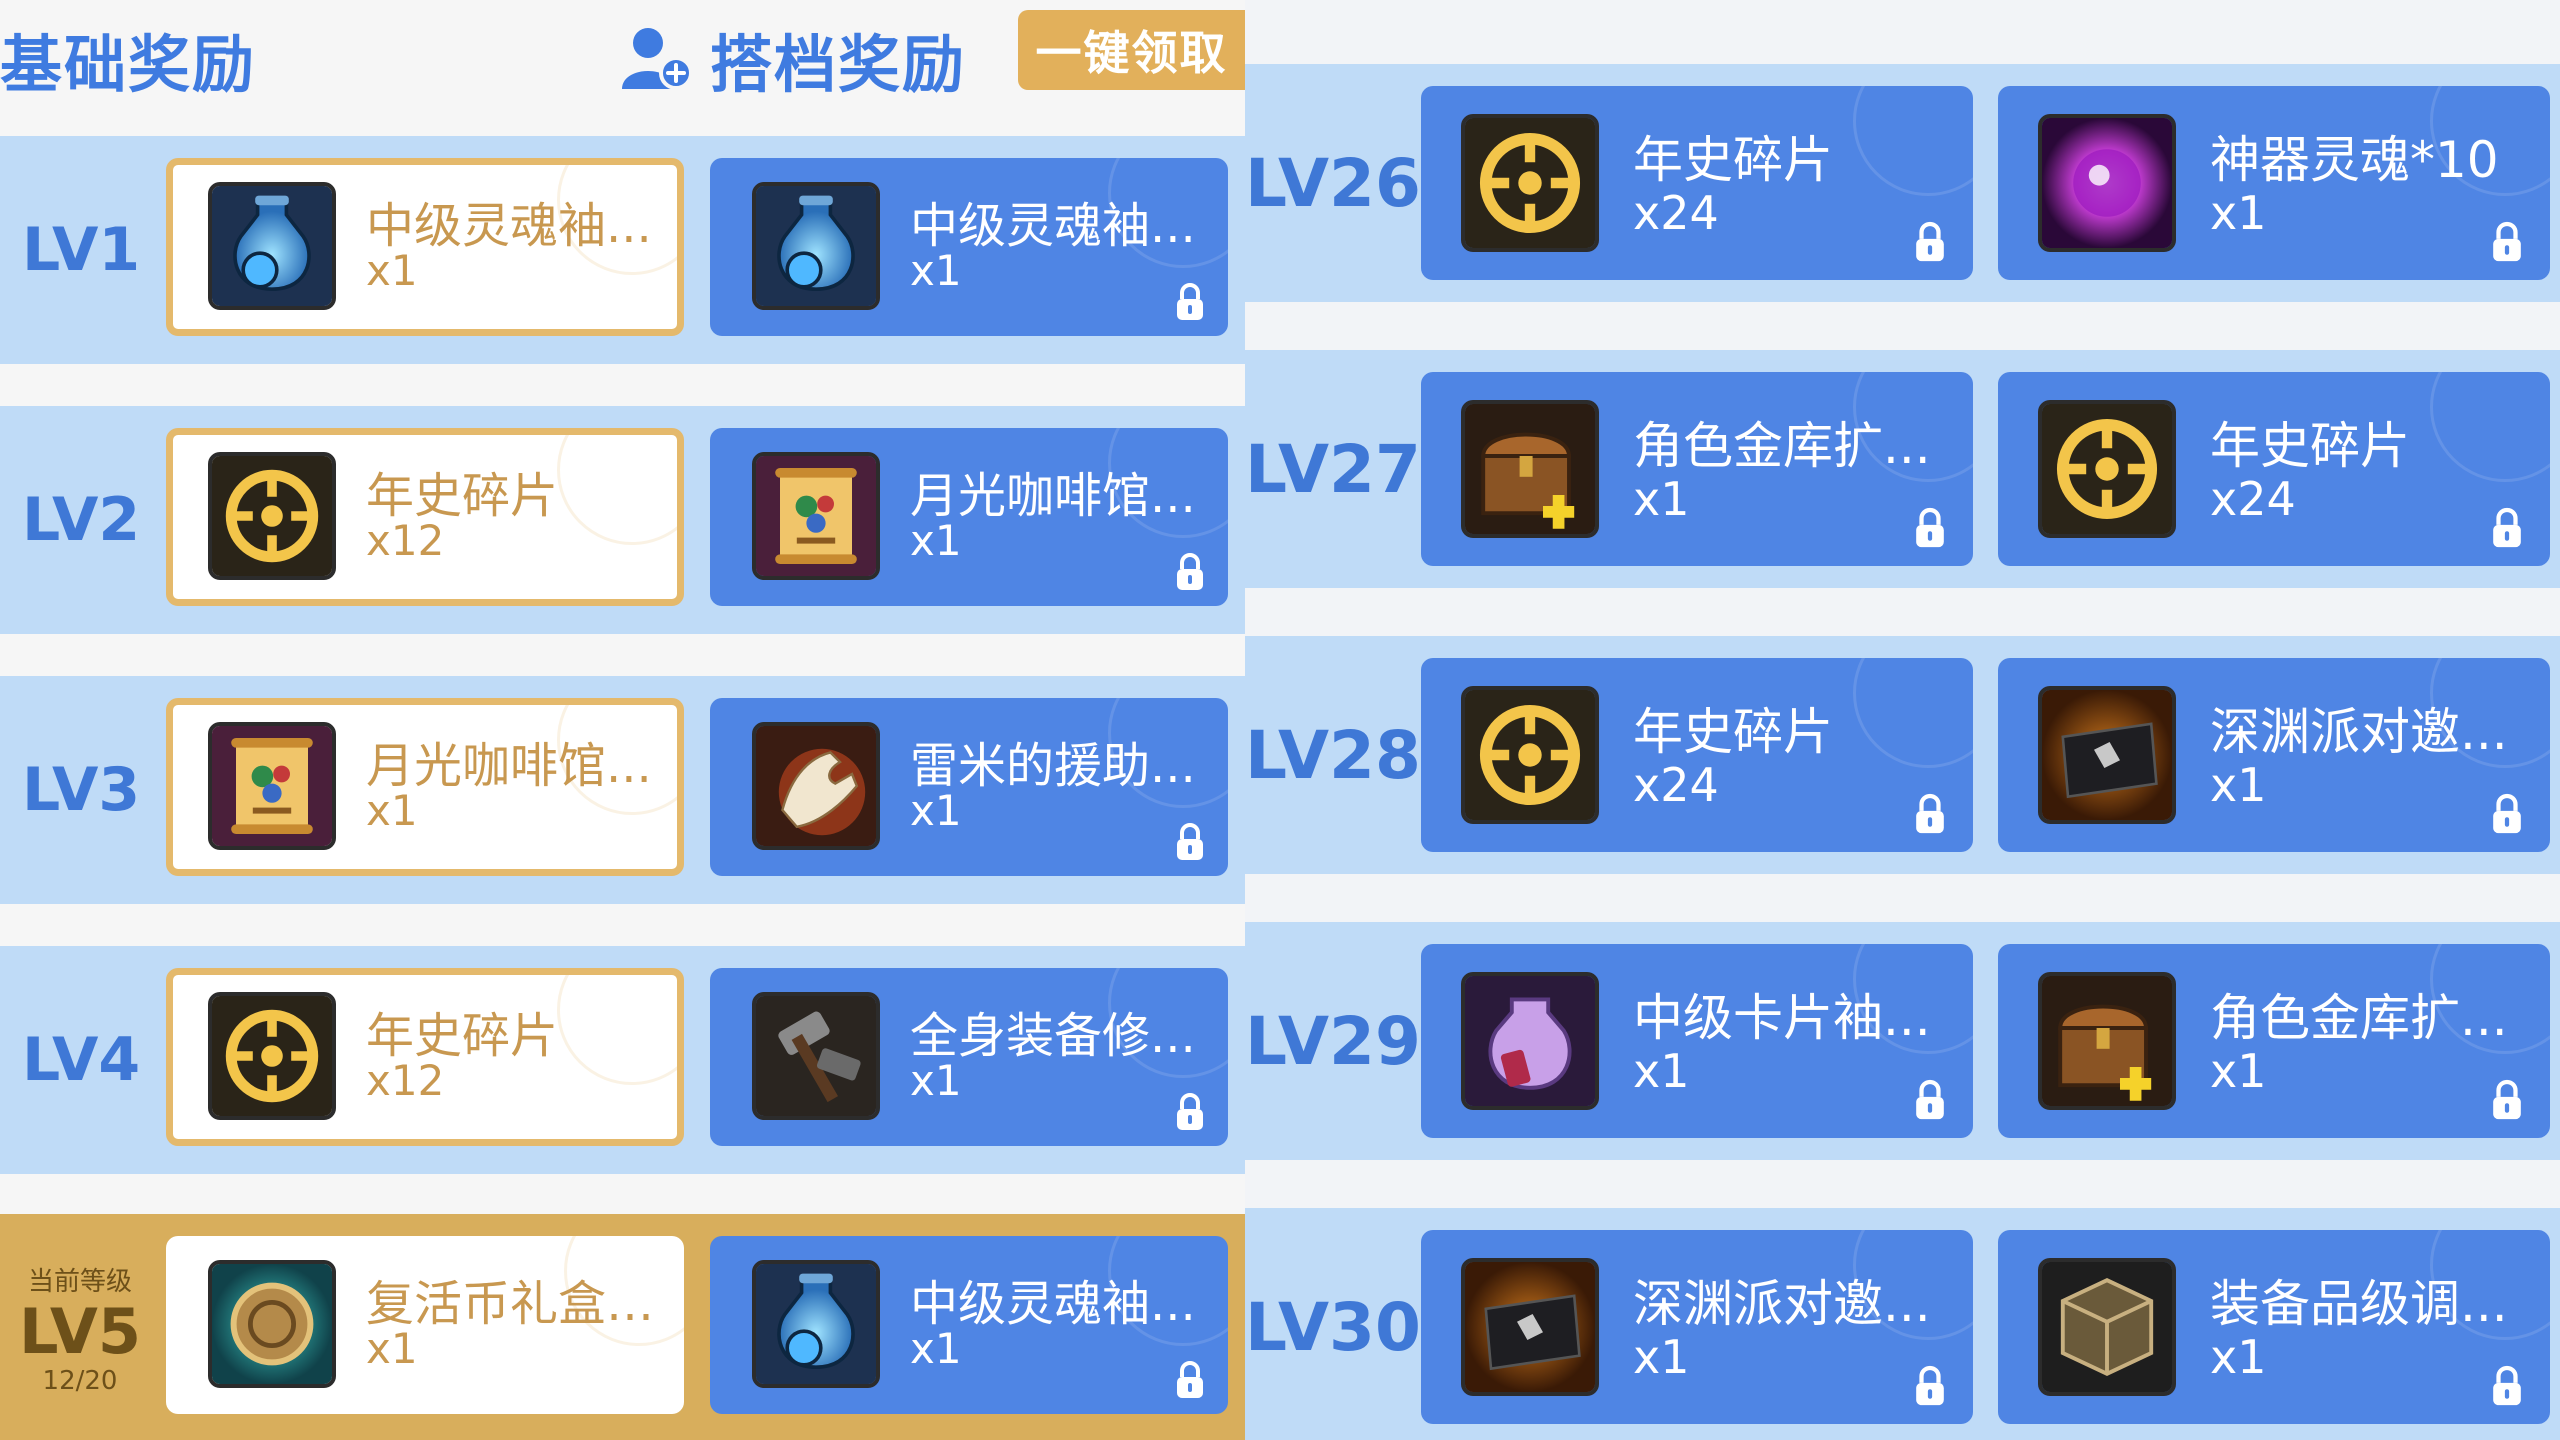  What do you see at coordinates (658, 59) in the screenshot?
I see `add-partner-icon` at bounding box center [658, 59].